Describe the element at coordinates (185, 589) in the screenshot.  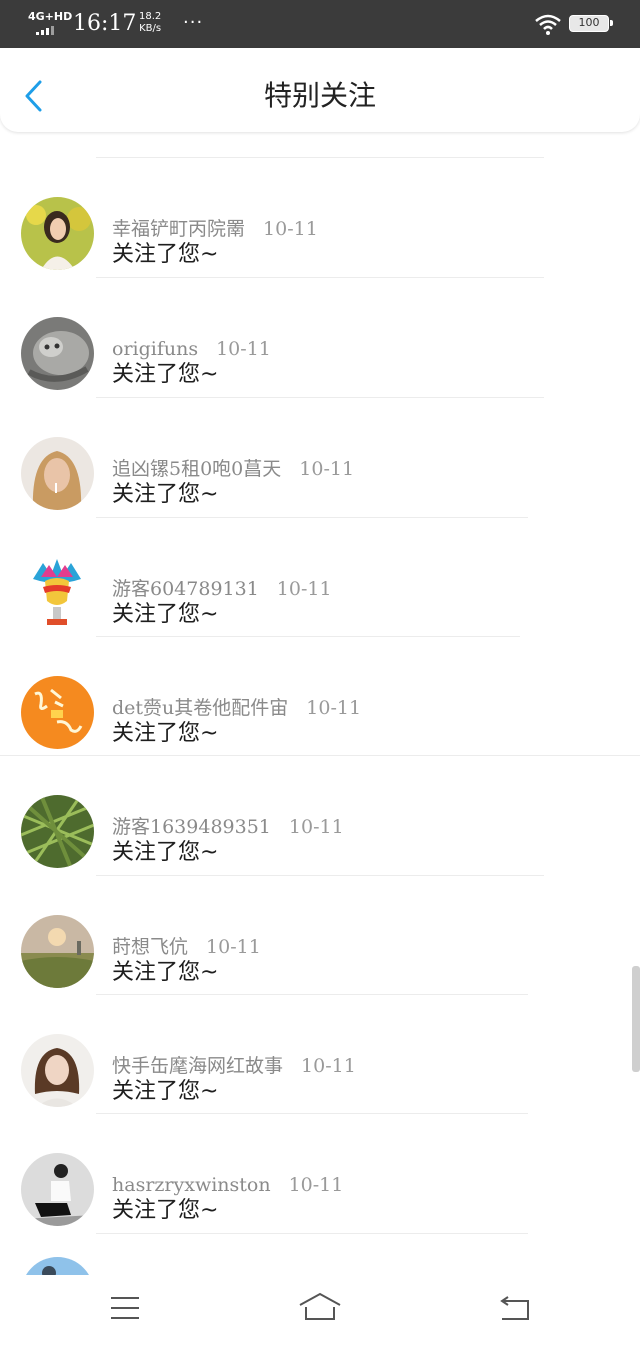
I see `user-name: 游客604789131` at that location.